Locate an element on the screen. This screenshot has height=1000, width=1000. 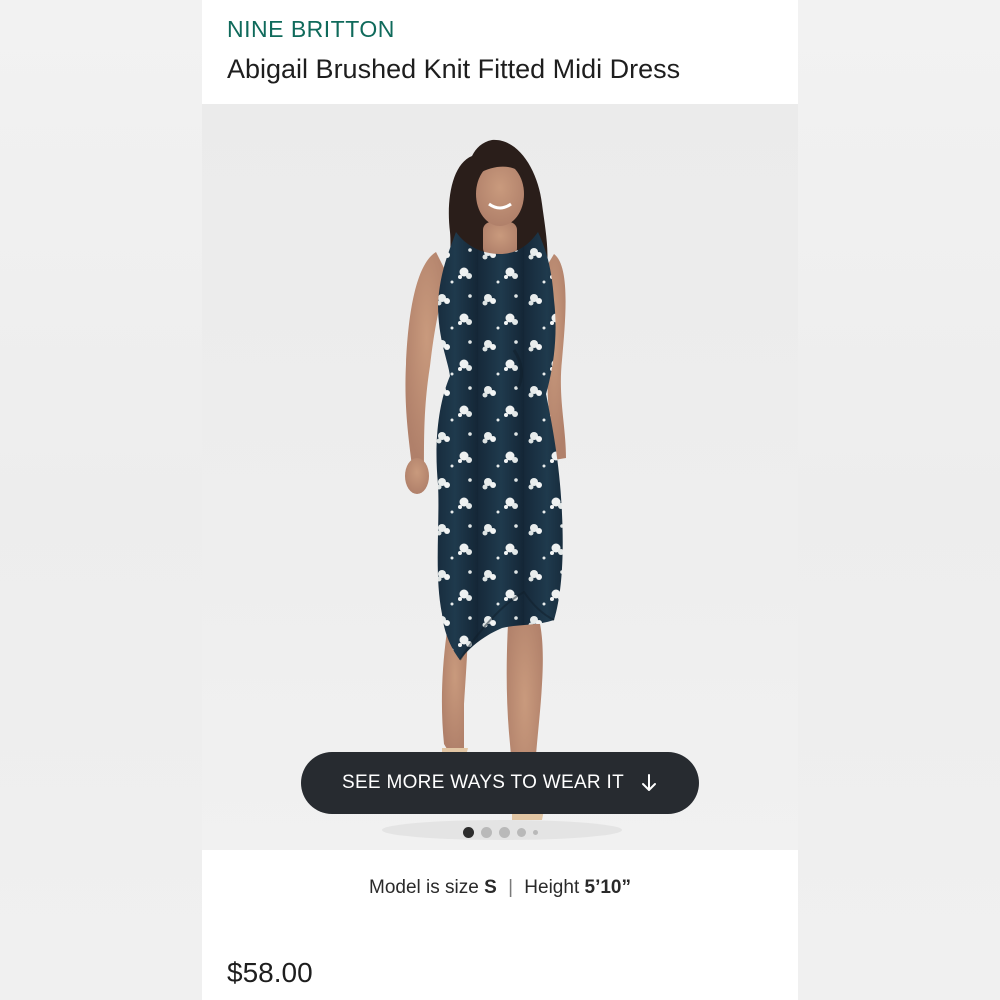
model-fit-info: Model is size S | Height 5’10” is located at coordinates (500, 888).